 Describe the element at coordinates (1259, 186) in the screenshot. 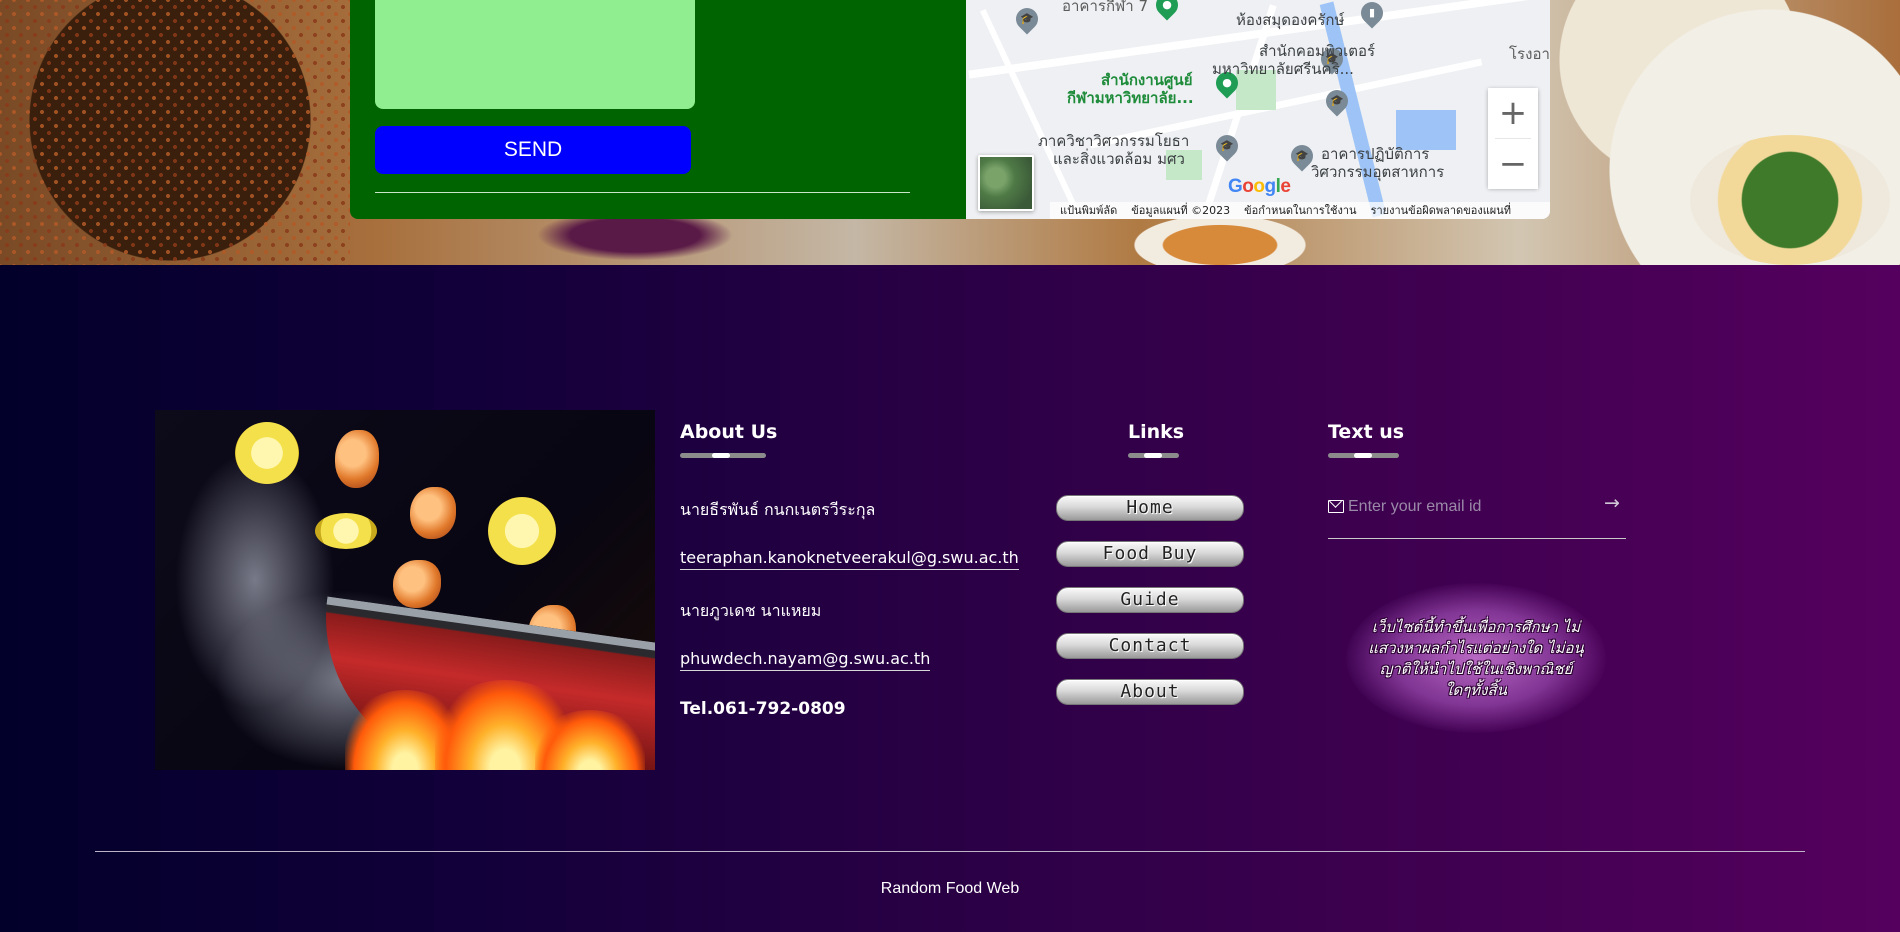

I see `google-logo: Google` at that location.